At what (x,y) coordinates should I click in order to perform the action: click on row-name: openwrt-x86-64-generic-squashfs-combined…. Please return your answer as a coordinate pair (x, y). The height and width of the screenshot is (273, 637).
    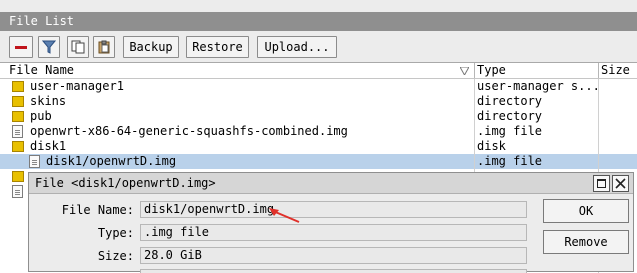
    Looking at the image, I should click on (189, 131).